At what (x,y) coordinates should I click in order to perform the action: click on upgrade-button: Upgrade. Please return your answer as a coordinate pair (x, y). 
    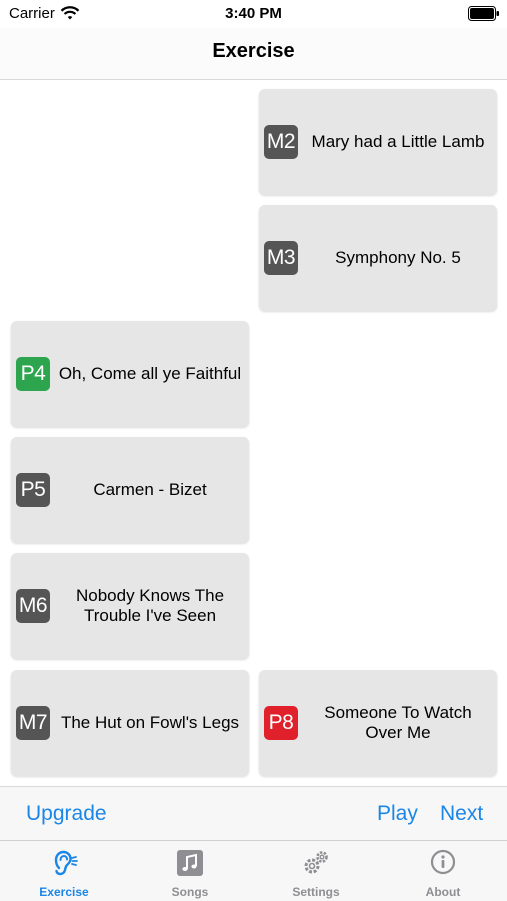
    Looking at the image, I should click on (66, 814).